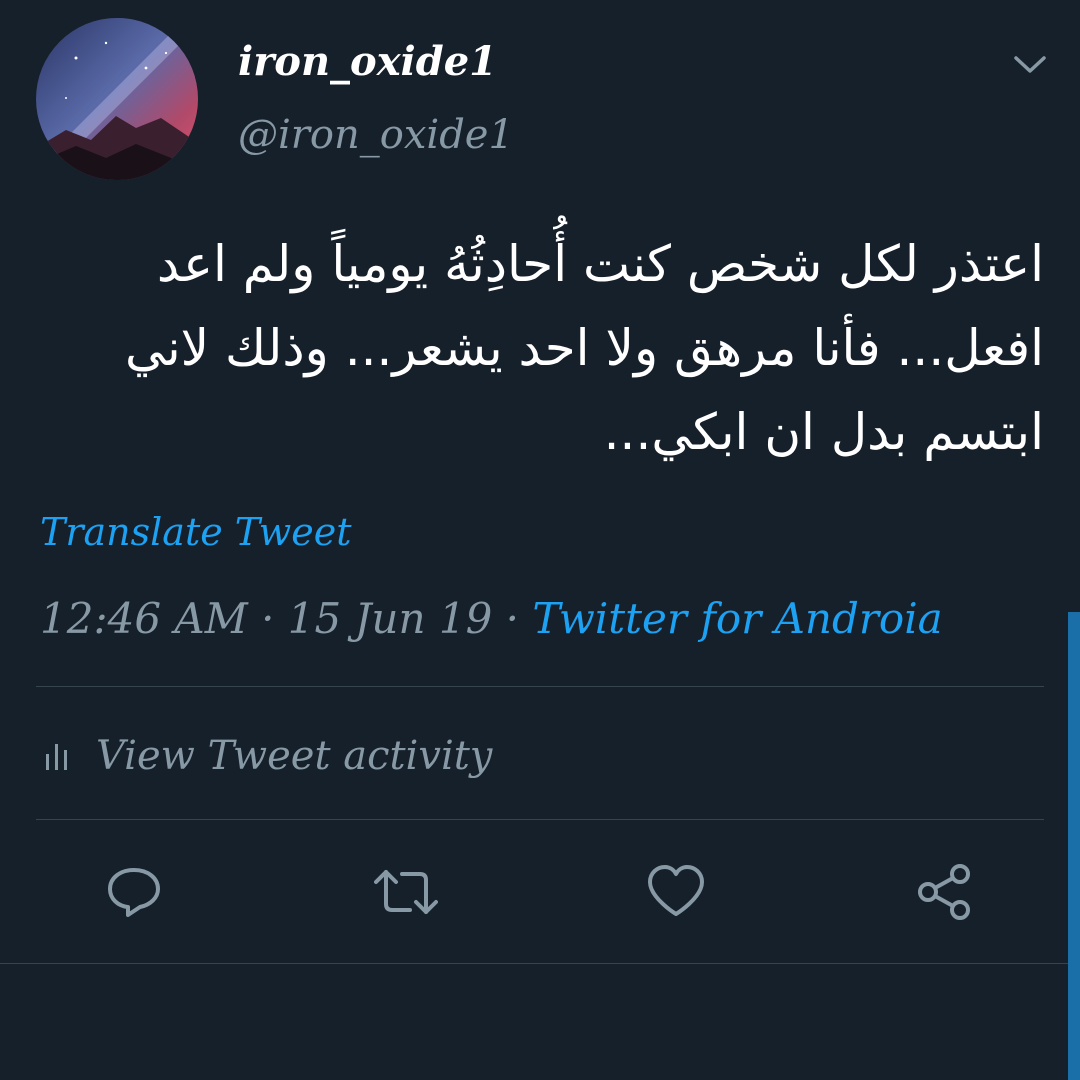 This screenshot has width=1080, height=1080. Describe the element at coordinates (367, 61) in the screenshot. I see `display-name: iron_oxide1` at that location.